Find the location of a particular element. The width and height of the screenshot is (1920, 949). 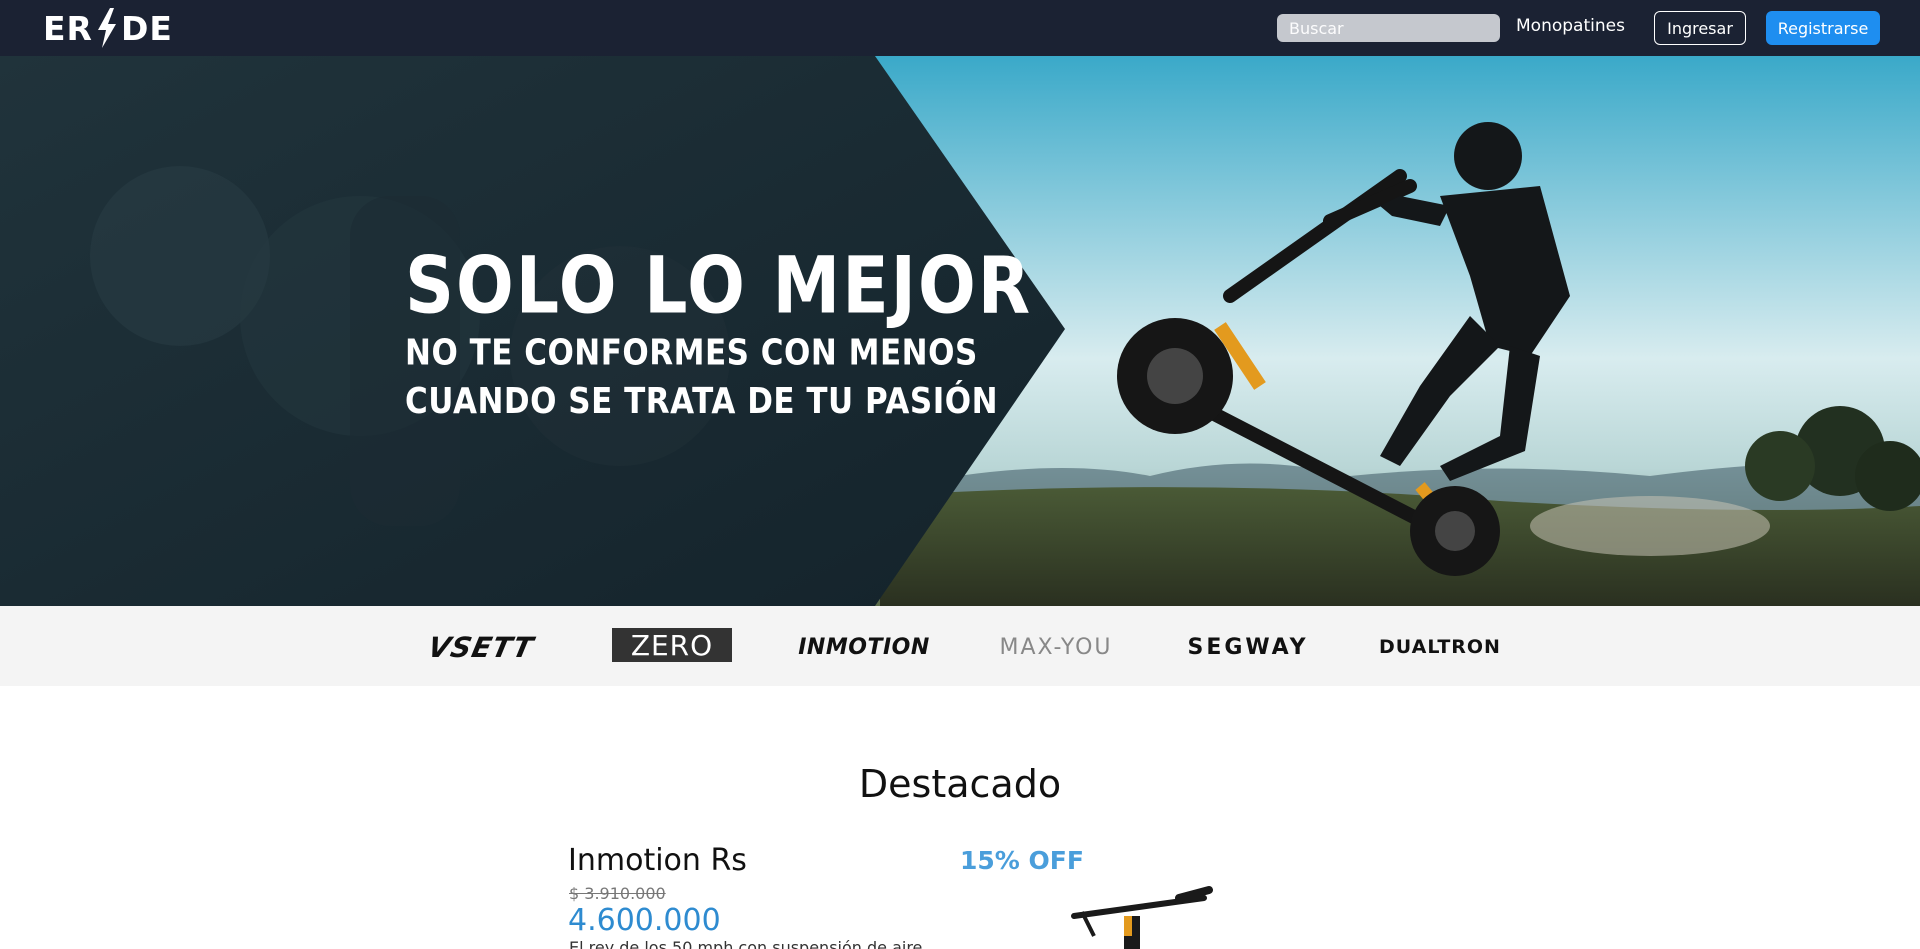

brand-logo-segway: SEGWAY is located at coordinates (1248, 647).